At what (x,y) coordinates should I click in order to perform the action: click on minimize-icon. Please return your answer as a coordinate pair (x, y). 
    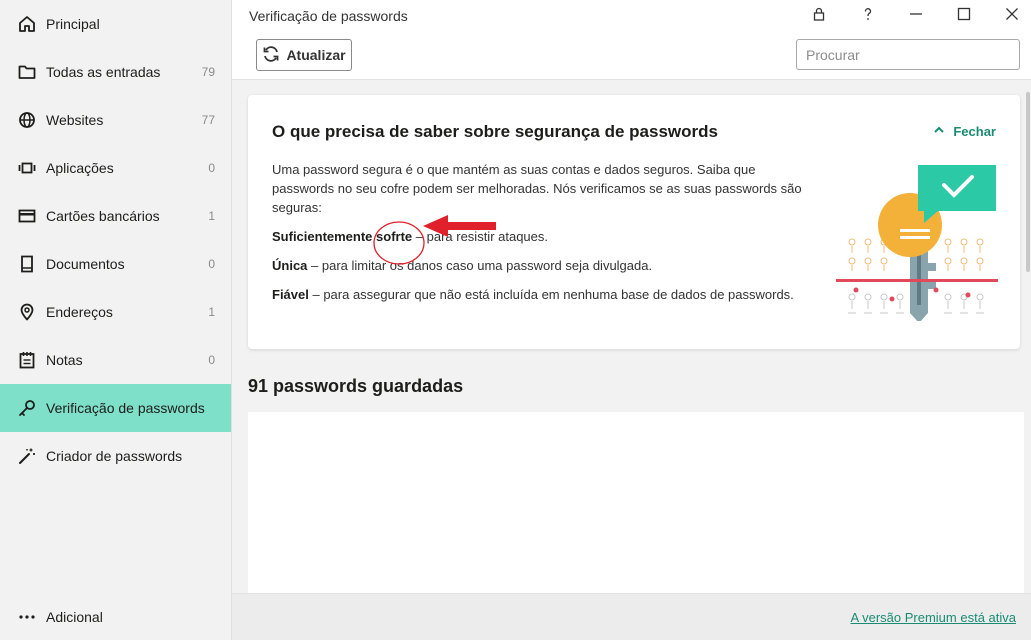
    Looking at the image, I should click on (916, 16).